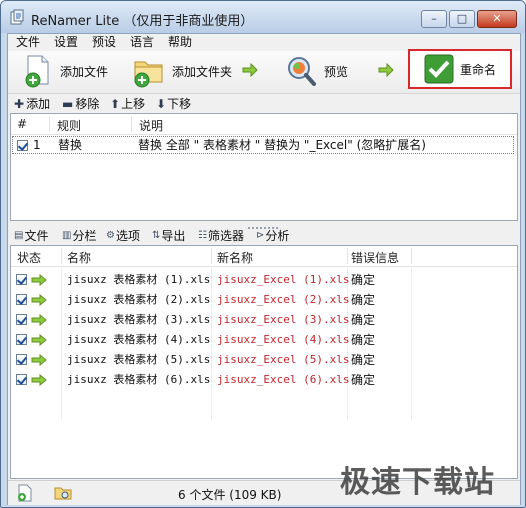  What do you see at coordinates (225, 236) in the screenshot?
I see `filter-menu-label: 筛选器` at bounding box center [225, 236].